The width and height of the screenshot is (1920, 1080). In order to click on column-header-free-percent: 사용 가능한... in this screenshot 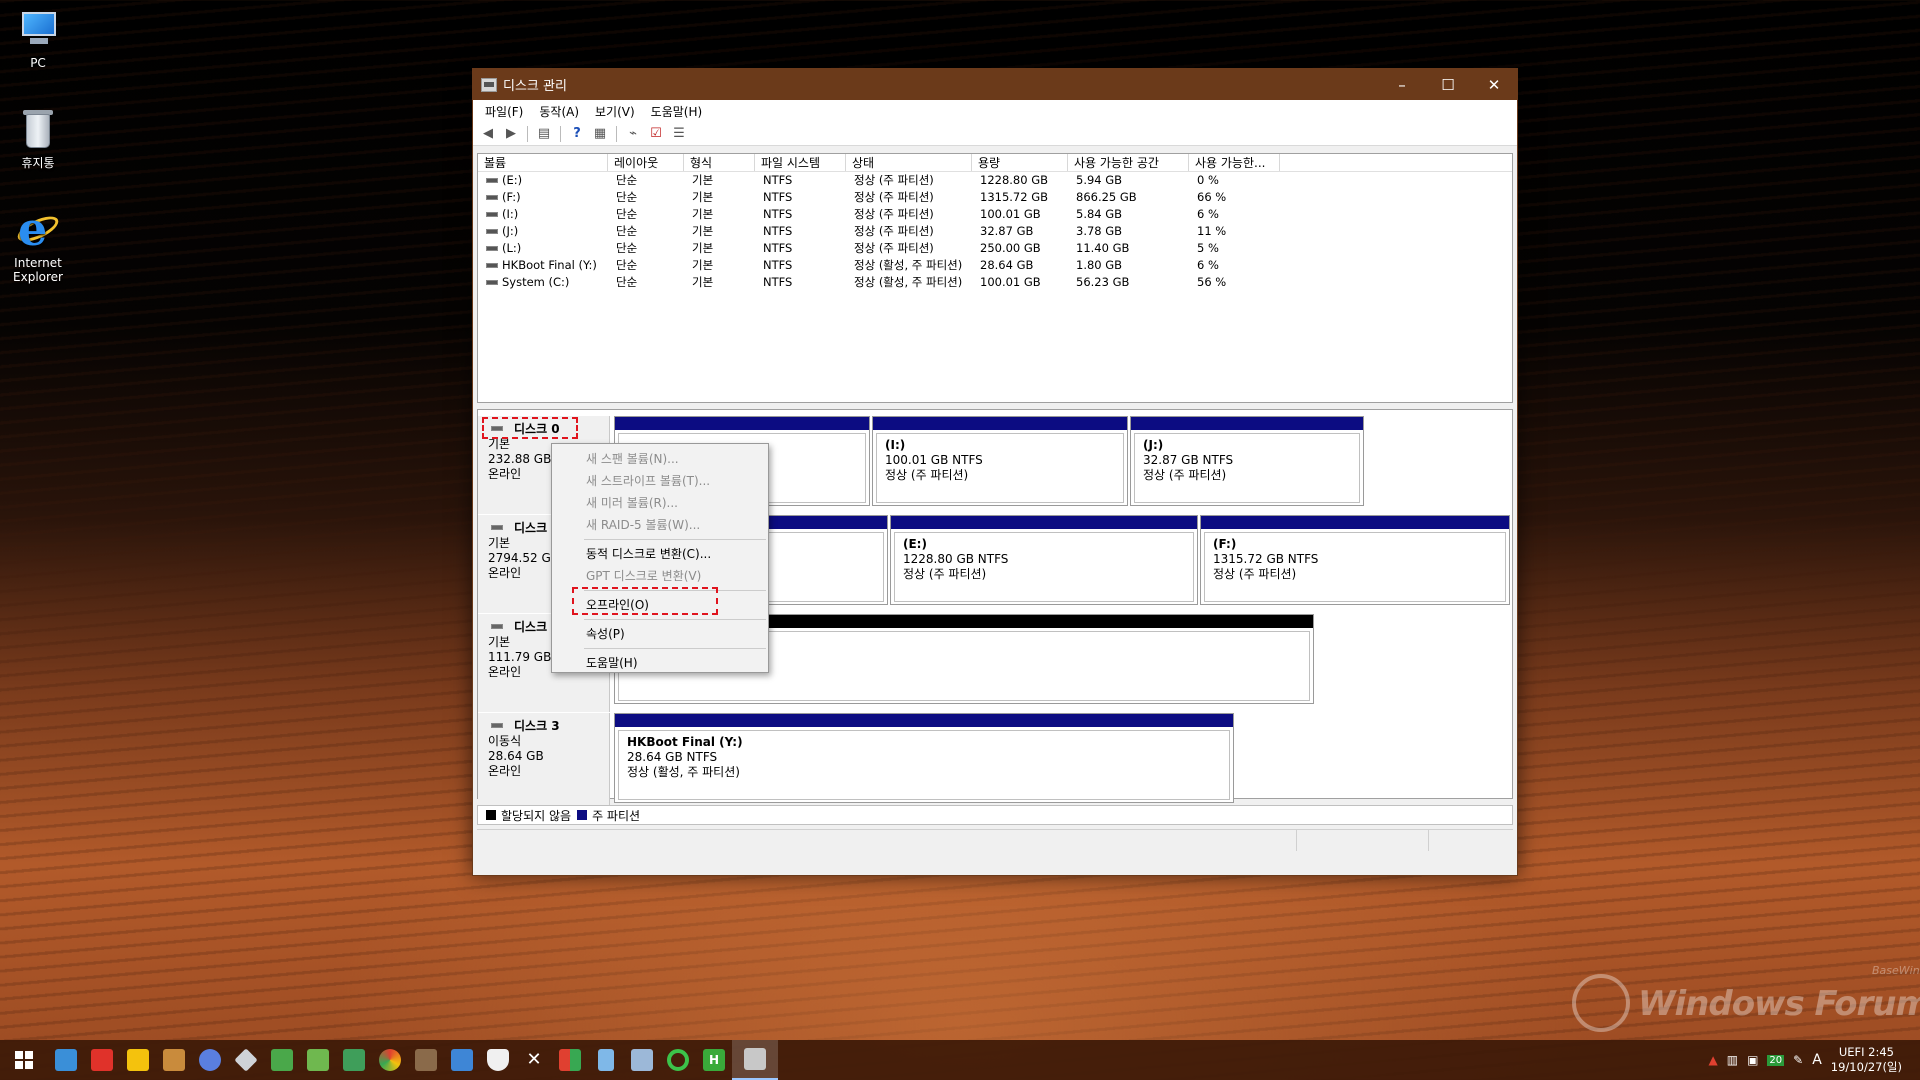, I will do `click(1234, 162)`.